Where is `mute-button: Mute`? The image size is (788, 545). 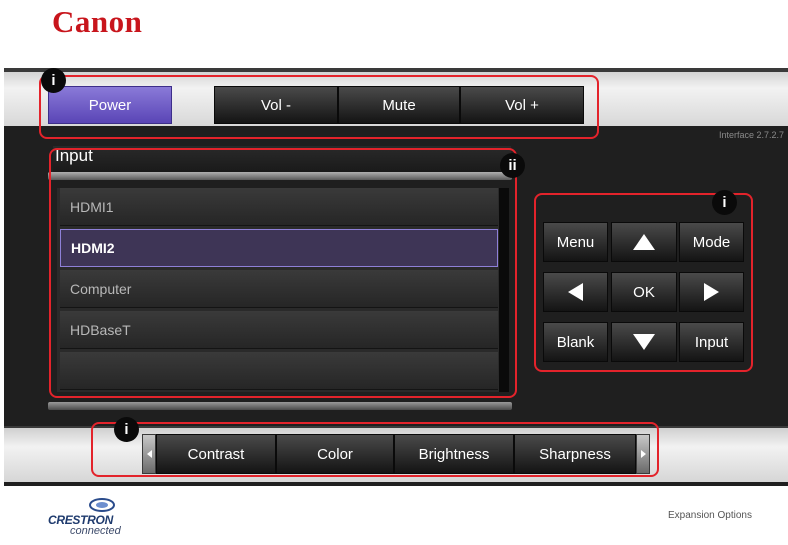 mute-button: Mute is located at coordinates (399, 105).